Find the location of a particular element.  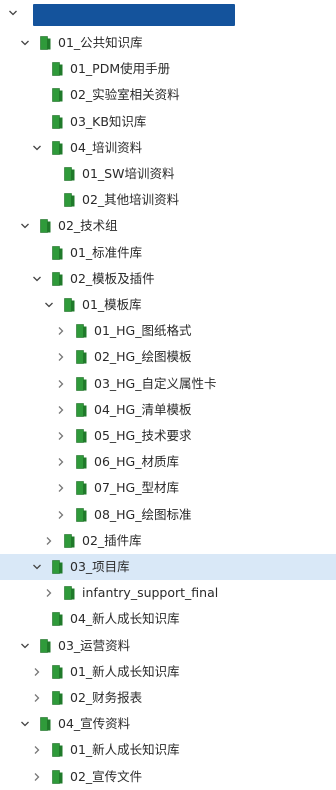

tree-row: 01_模板库 is located at coordinates (168, 305).